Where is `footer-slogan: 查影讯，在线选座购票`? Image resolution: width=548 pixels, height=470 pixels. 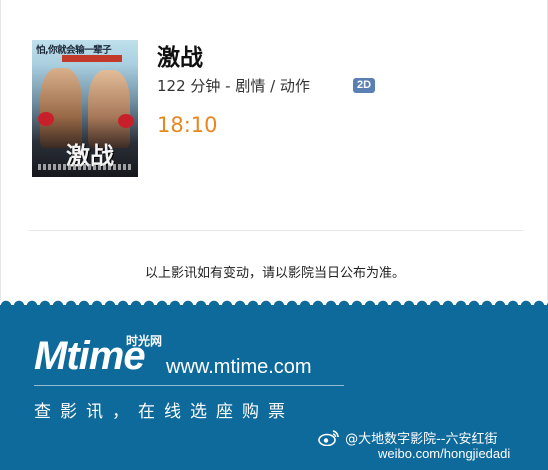
footer-slogan: 查影讯，在线选座购票 is located at coordinates (164, 412).